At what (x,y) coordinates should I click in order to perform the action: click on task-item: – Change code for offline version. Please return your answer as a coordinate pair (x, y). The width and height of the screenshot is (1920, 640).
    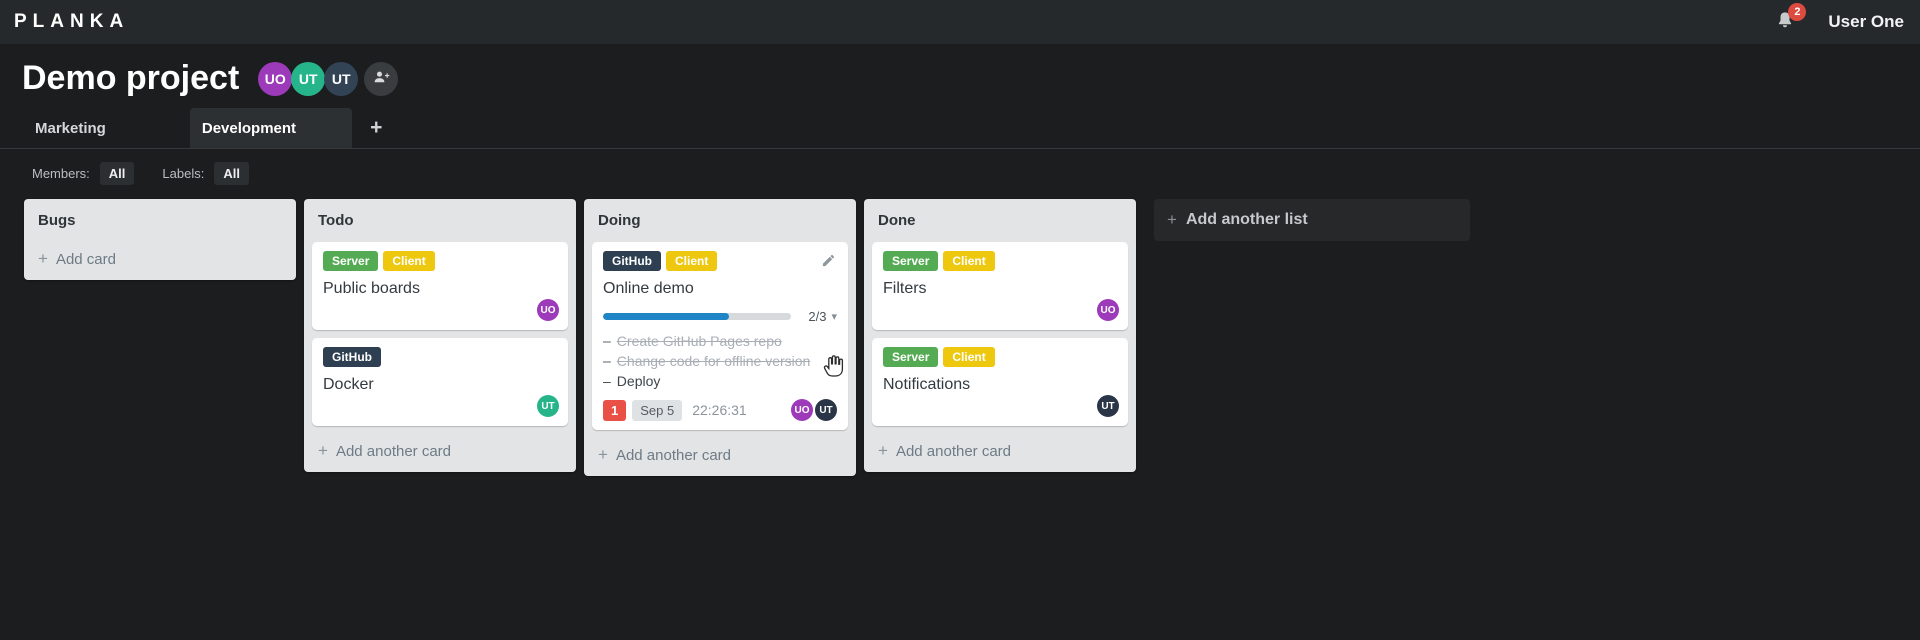
    Looking at the image, I should click on (720, 361).